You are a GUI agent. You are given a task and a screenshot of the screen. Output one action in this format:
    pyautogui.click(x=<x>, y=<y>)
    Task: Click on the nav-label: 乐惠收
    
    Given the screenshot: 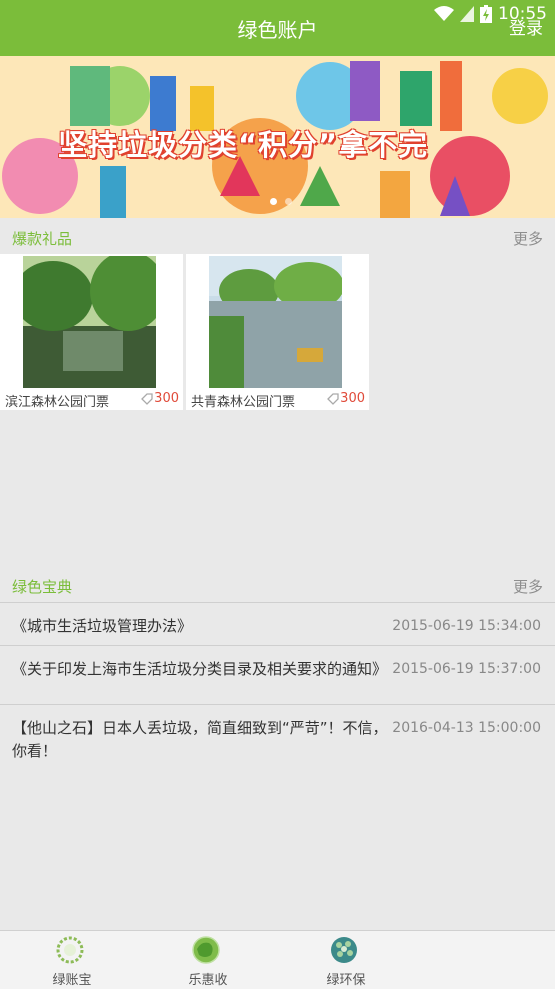 What is the action you would take?
    pyautogui.click(x=208, y=980)
    